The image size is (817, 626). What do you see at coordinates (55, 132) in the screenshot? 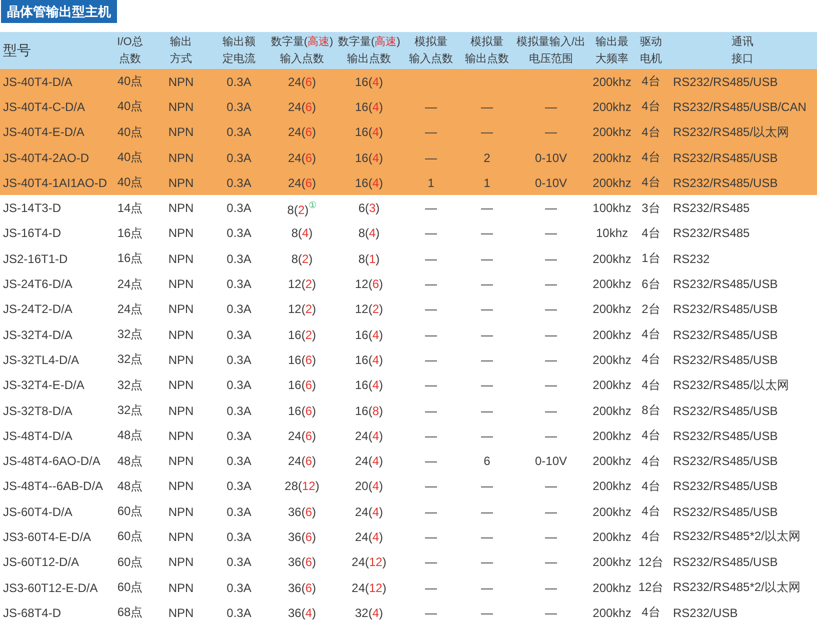
I see `table-cell: JS-40T4-E-D/A` at bounding box center [55, 132].